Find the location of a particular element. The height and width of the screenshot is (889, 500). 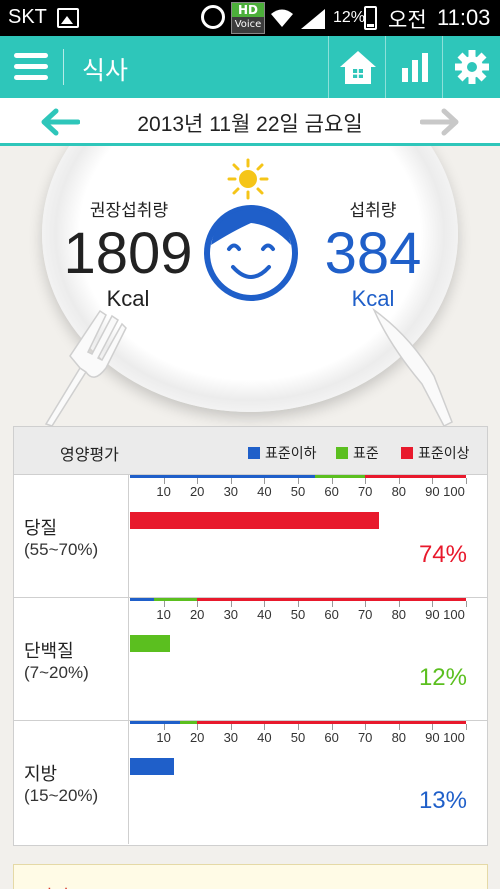

recommended-label: 권장섭취량 is located at coordinates (129, 211).